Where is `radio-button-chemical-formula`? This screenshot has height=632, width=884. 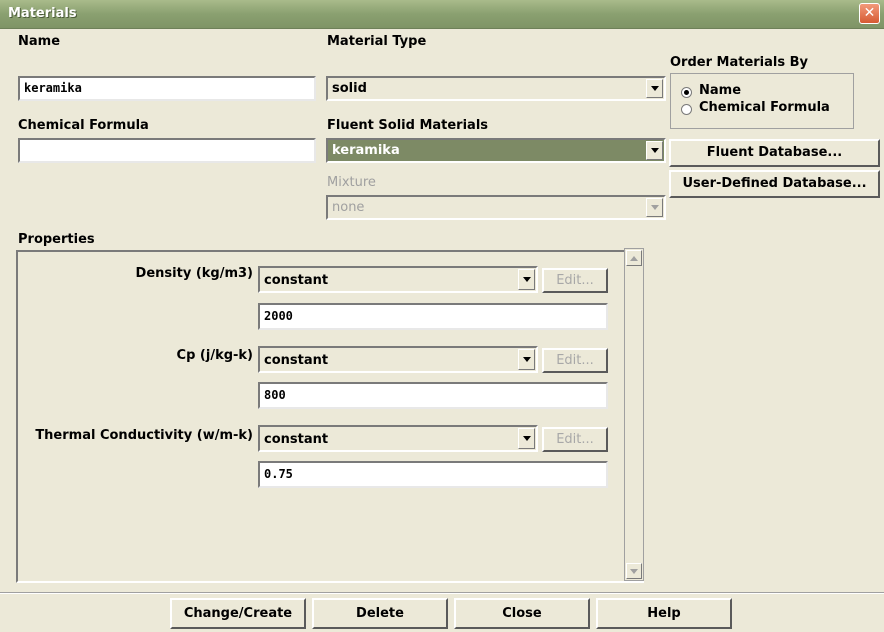
radio-button-chemical-formula is located at coordinates (686, 109).